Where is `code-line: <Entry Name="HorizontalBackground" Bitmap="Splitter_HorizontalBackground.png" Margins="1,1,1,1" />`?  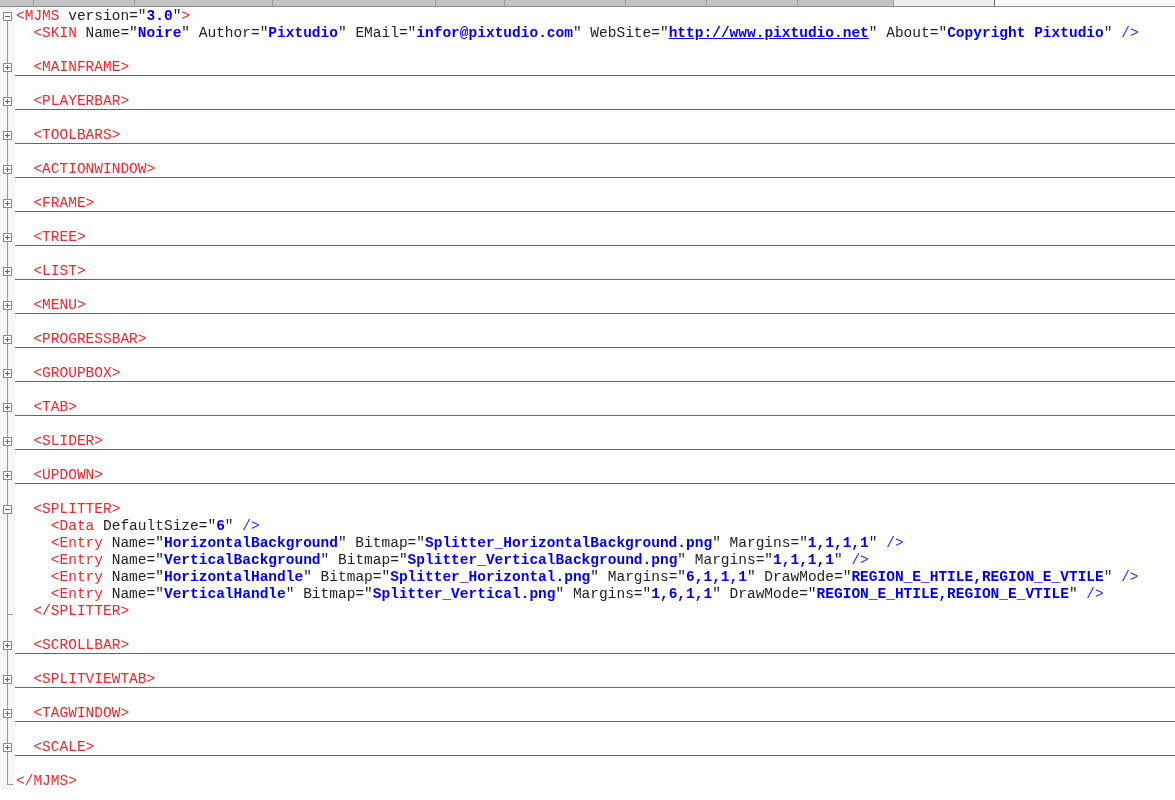
code-line: <Entry Name="HorizontalBackground" Bitmap="Splitter_HorizontalBackground.png" Margins="1,1,1,1" /> is located at coordinates (476, 543).